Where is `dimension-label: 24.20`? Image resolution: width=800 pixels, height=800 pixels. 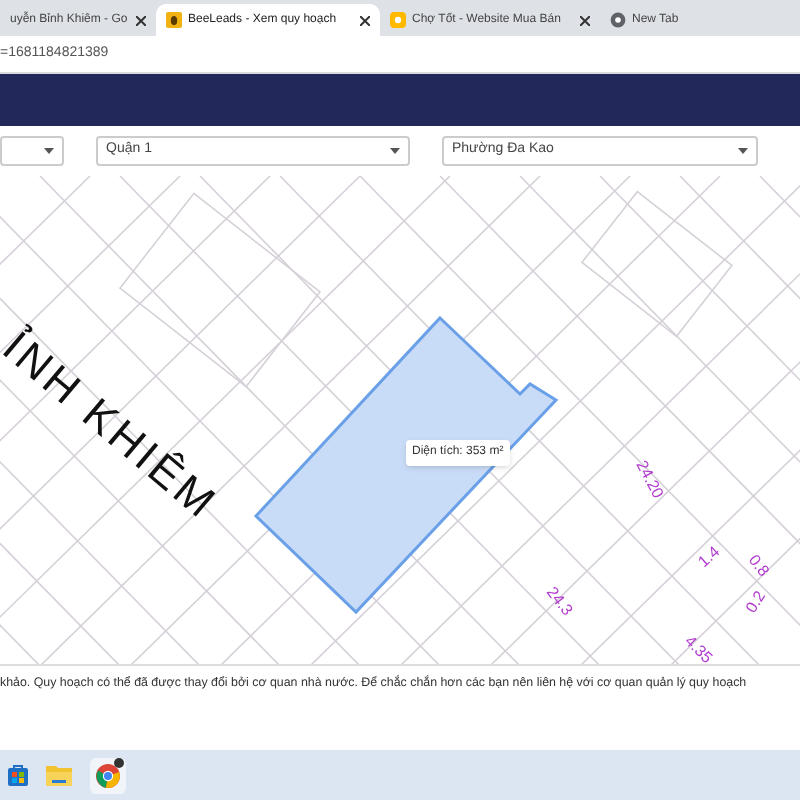
dimension-label: 24.20 is located at coordinates (650, 479).